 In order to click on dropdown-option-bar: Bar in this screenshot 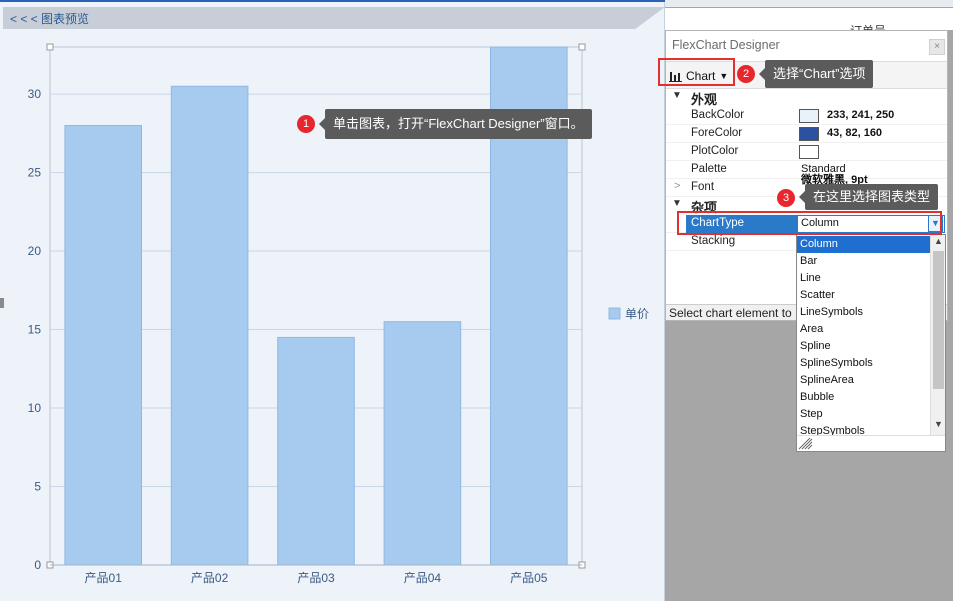, I will do `click(863, 261)`.